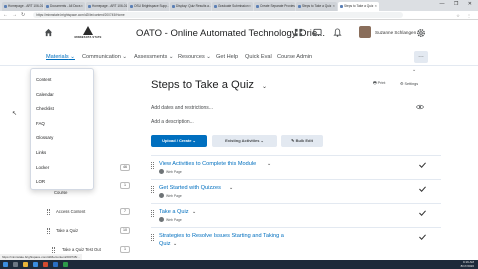  What do you see at coordinates (203, 85) in the screenshot?
I see `page-title: Steps to Take a Quiz` at bounding box center [203, 85].